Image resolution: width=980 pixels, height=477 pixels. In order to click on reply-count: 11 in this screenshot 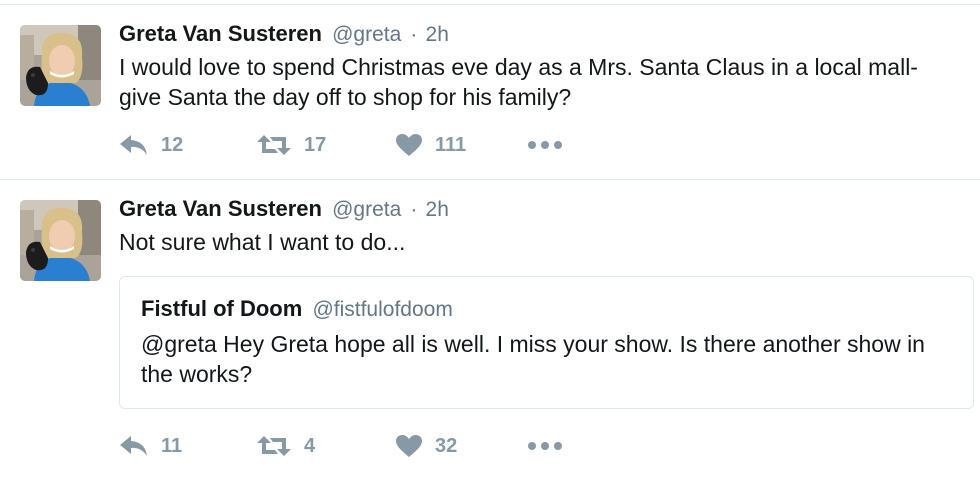, I will do `click(172, 445)`.